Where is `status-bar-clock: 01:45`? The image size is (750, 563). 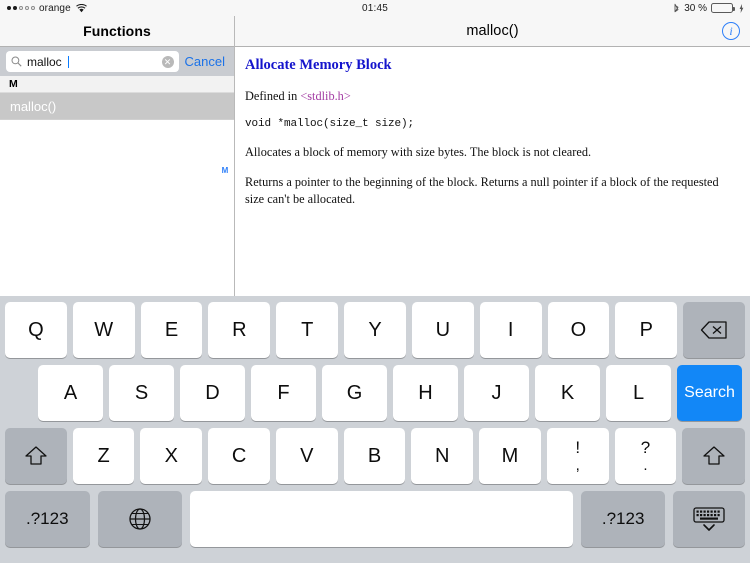 status-bar-clock: 01:45 is located at coordinates (375, 8).